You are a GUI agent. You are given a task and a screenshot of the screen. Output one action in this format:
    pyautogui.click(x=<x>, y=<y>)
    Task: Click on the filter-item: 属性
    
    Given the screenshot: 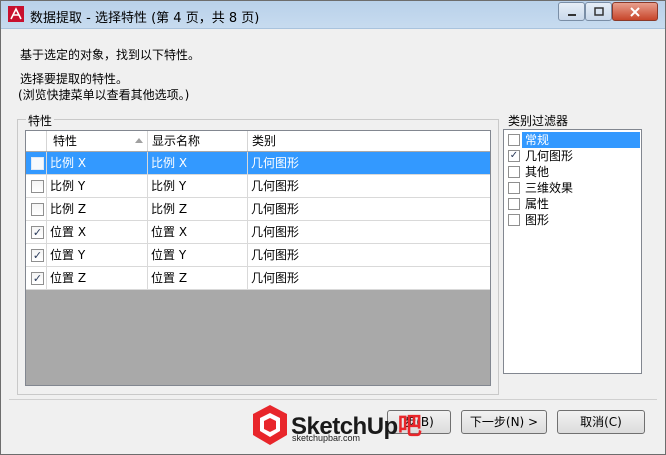 What is the action you would take?
    pyautogui.click(x=573, y=204)
    